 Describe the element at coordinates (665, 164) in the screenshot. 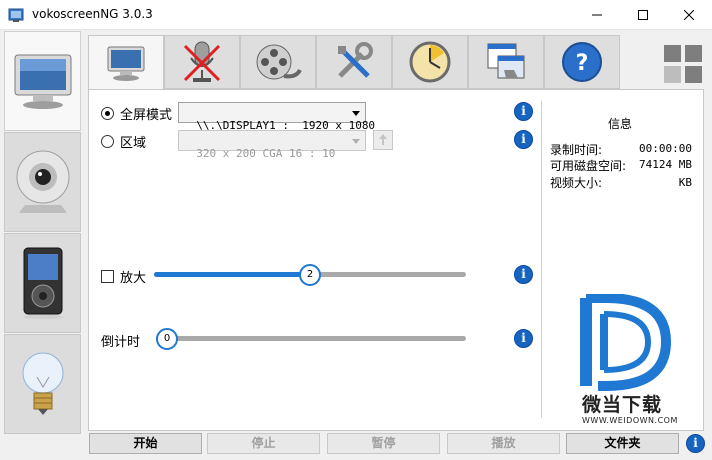

I see `info-value-disk-space: 74124 MB` at that location.